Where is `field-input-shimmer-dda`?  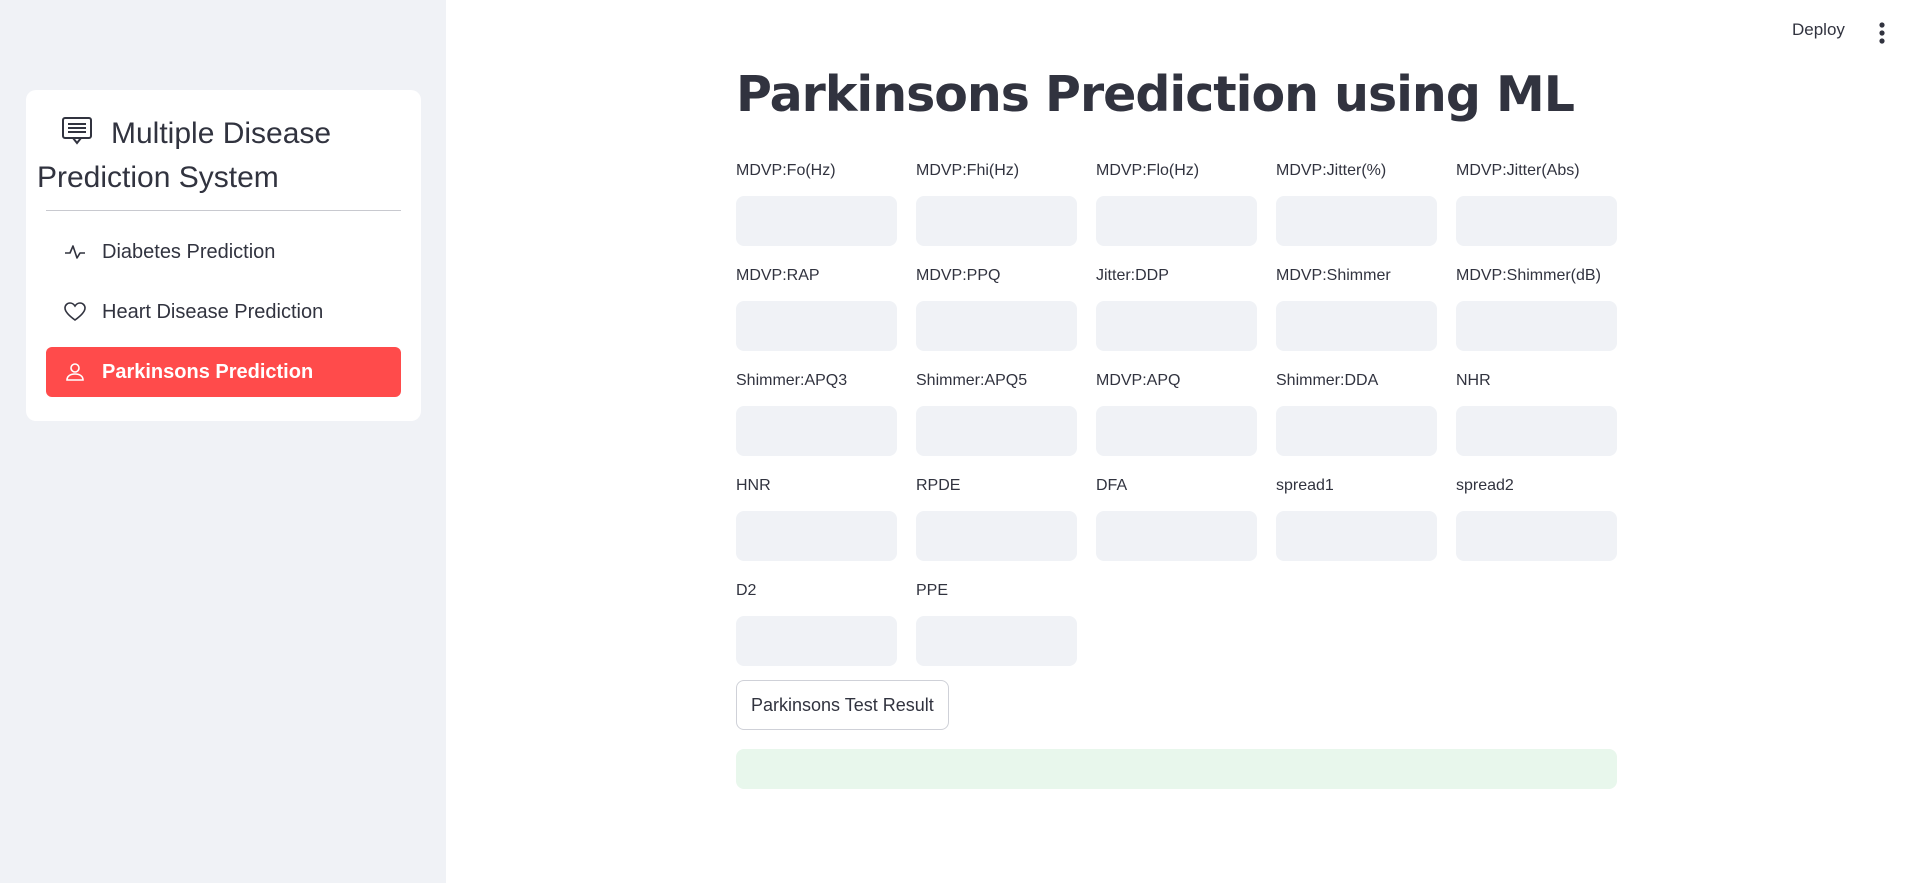 field-input-shimmer-dda is located at coordinates (1356, 431).